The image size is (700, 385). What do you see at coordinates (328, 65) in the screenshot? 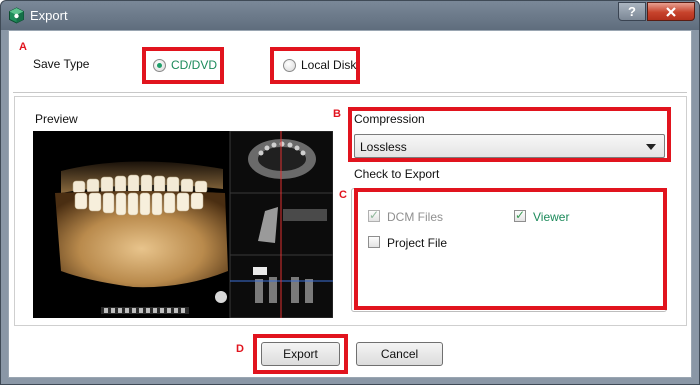
I see `local-disk-label: Local Disk` at bounding box center [328, 65].